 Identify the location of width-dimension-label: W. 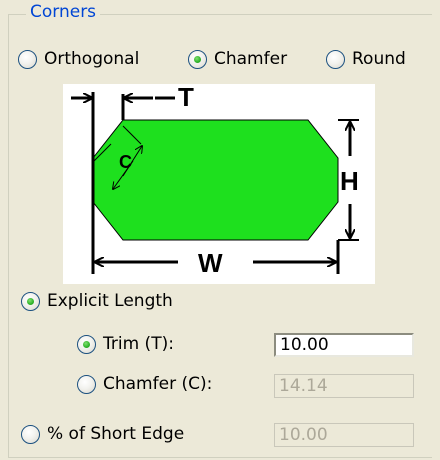
(210, 263).